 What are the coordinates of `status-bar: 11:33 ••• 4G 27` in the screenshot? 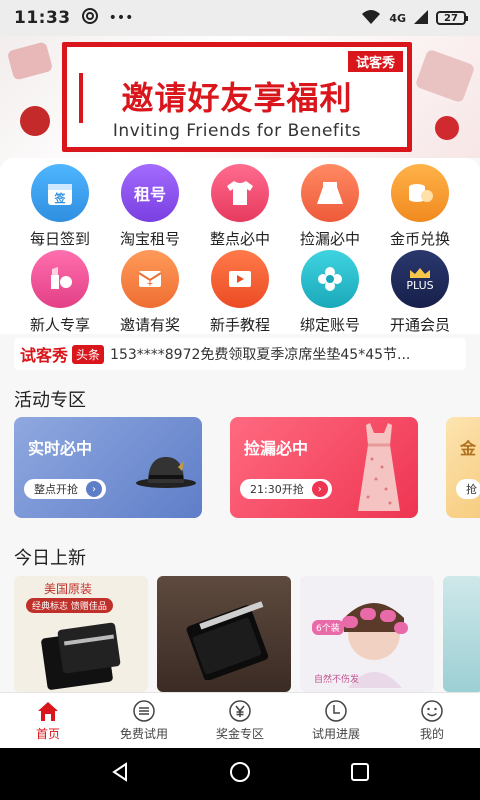 It's located at (240, 18).